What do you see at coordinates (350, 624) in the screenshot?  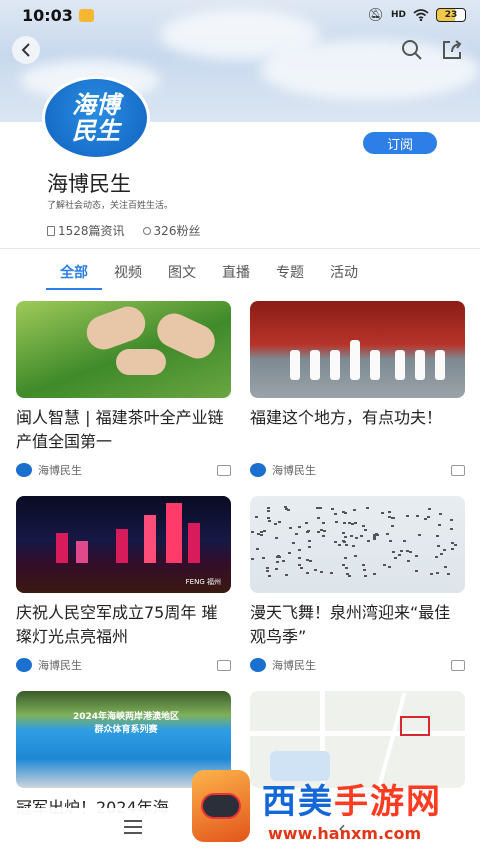 I see `article-title: 漫天飞舞！泉州湾迎来“最佳观鸟季”` at bounding box center [350, 624].